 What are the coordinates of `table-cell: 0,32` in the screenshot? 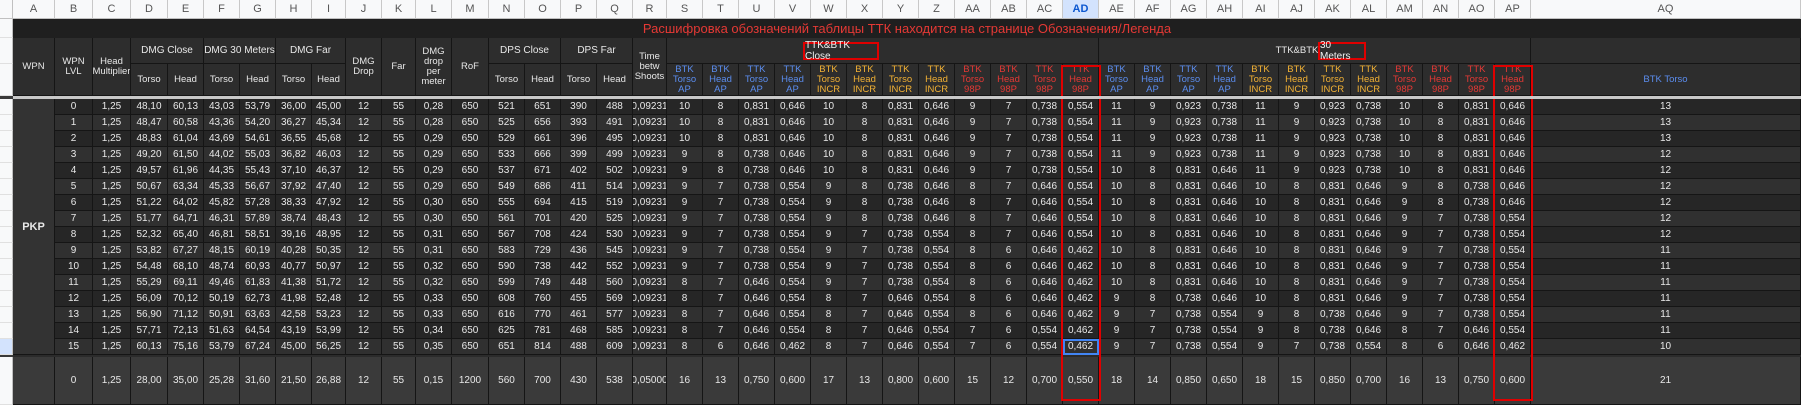 It's located at (434, 283).